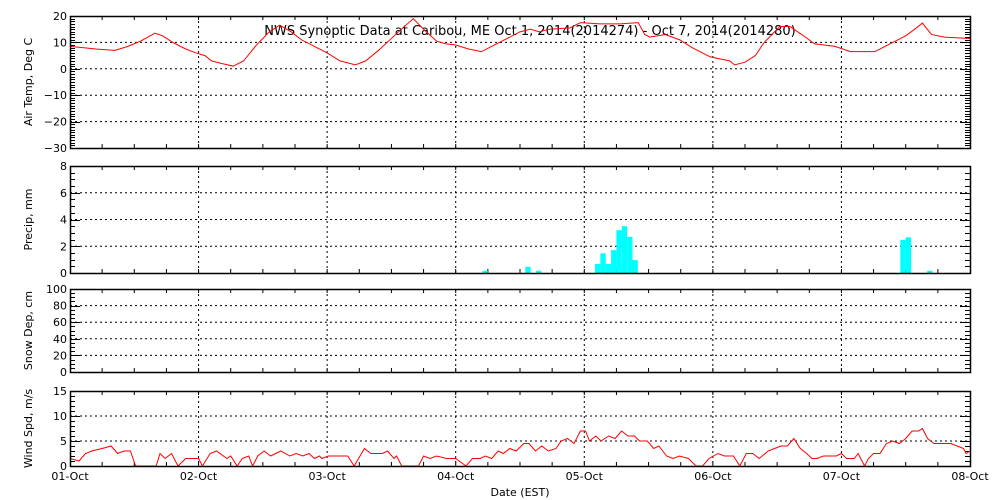 This screenshot has width=1000, height=500. Describe the element at coordinates (55, 122) in the screenshot. I see `y-tick-label: −20` at that location.